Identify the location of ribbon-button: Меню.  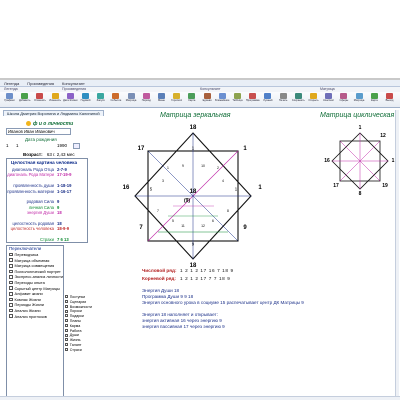
(161, 100).